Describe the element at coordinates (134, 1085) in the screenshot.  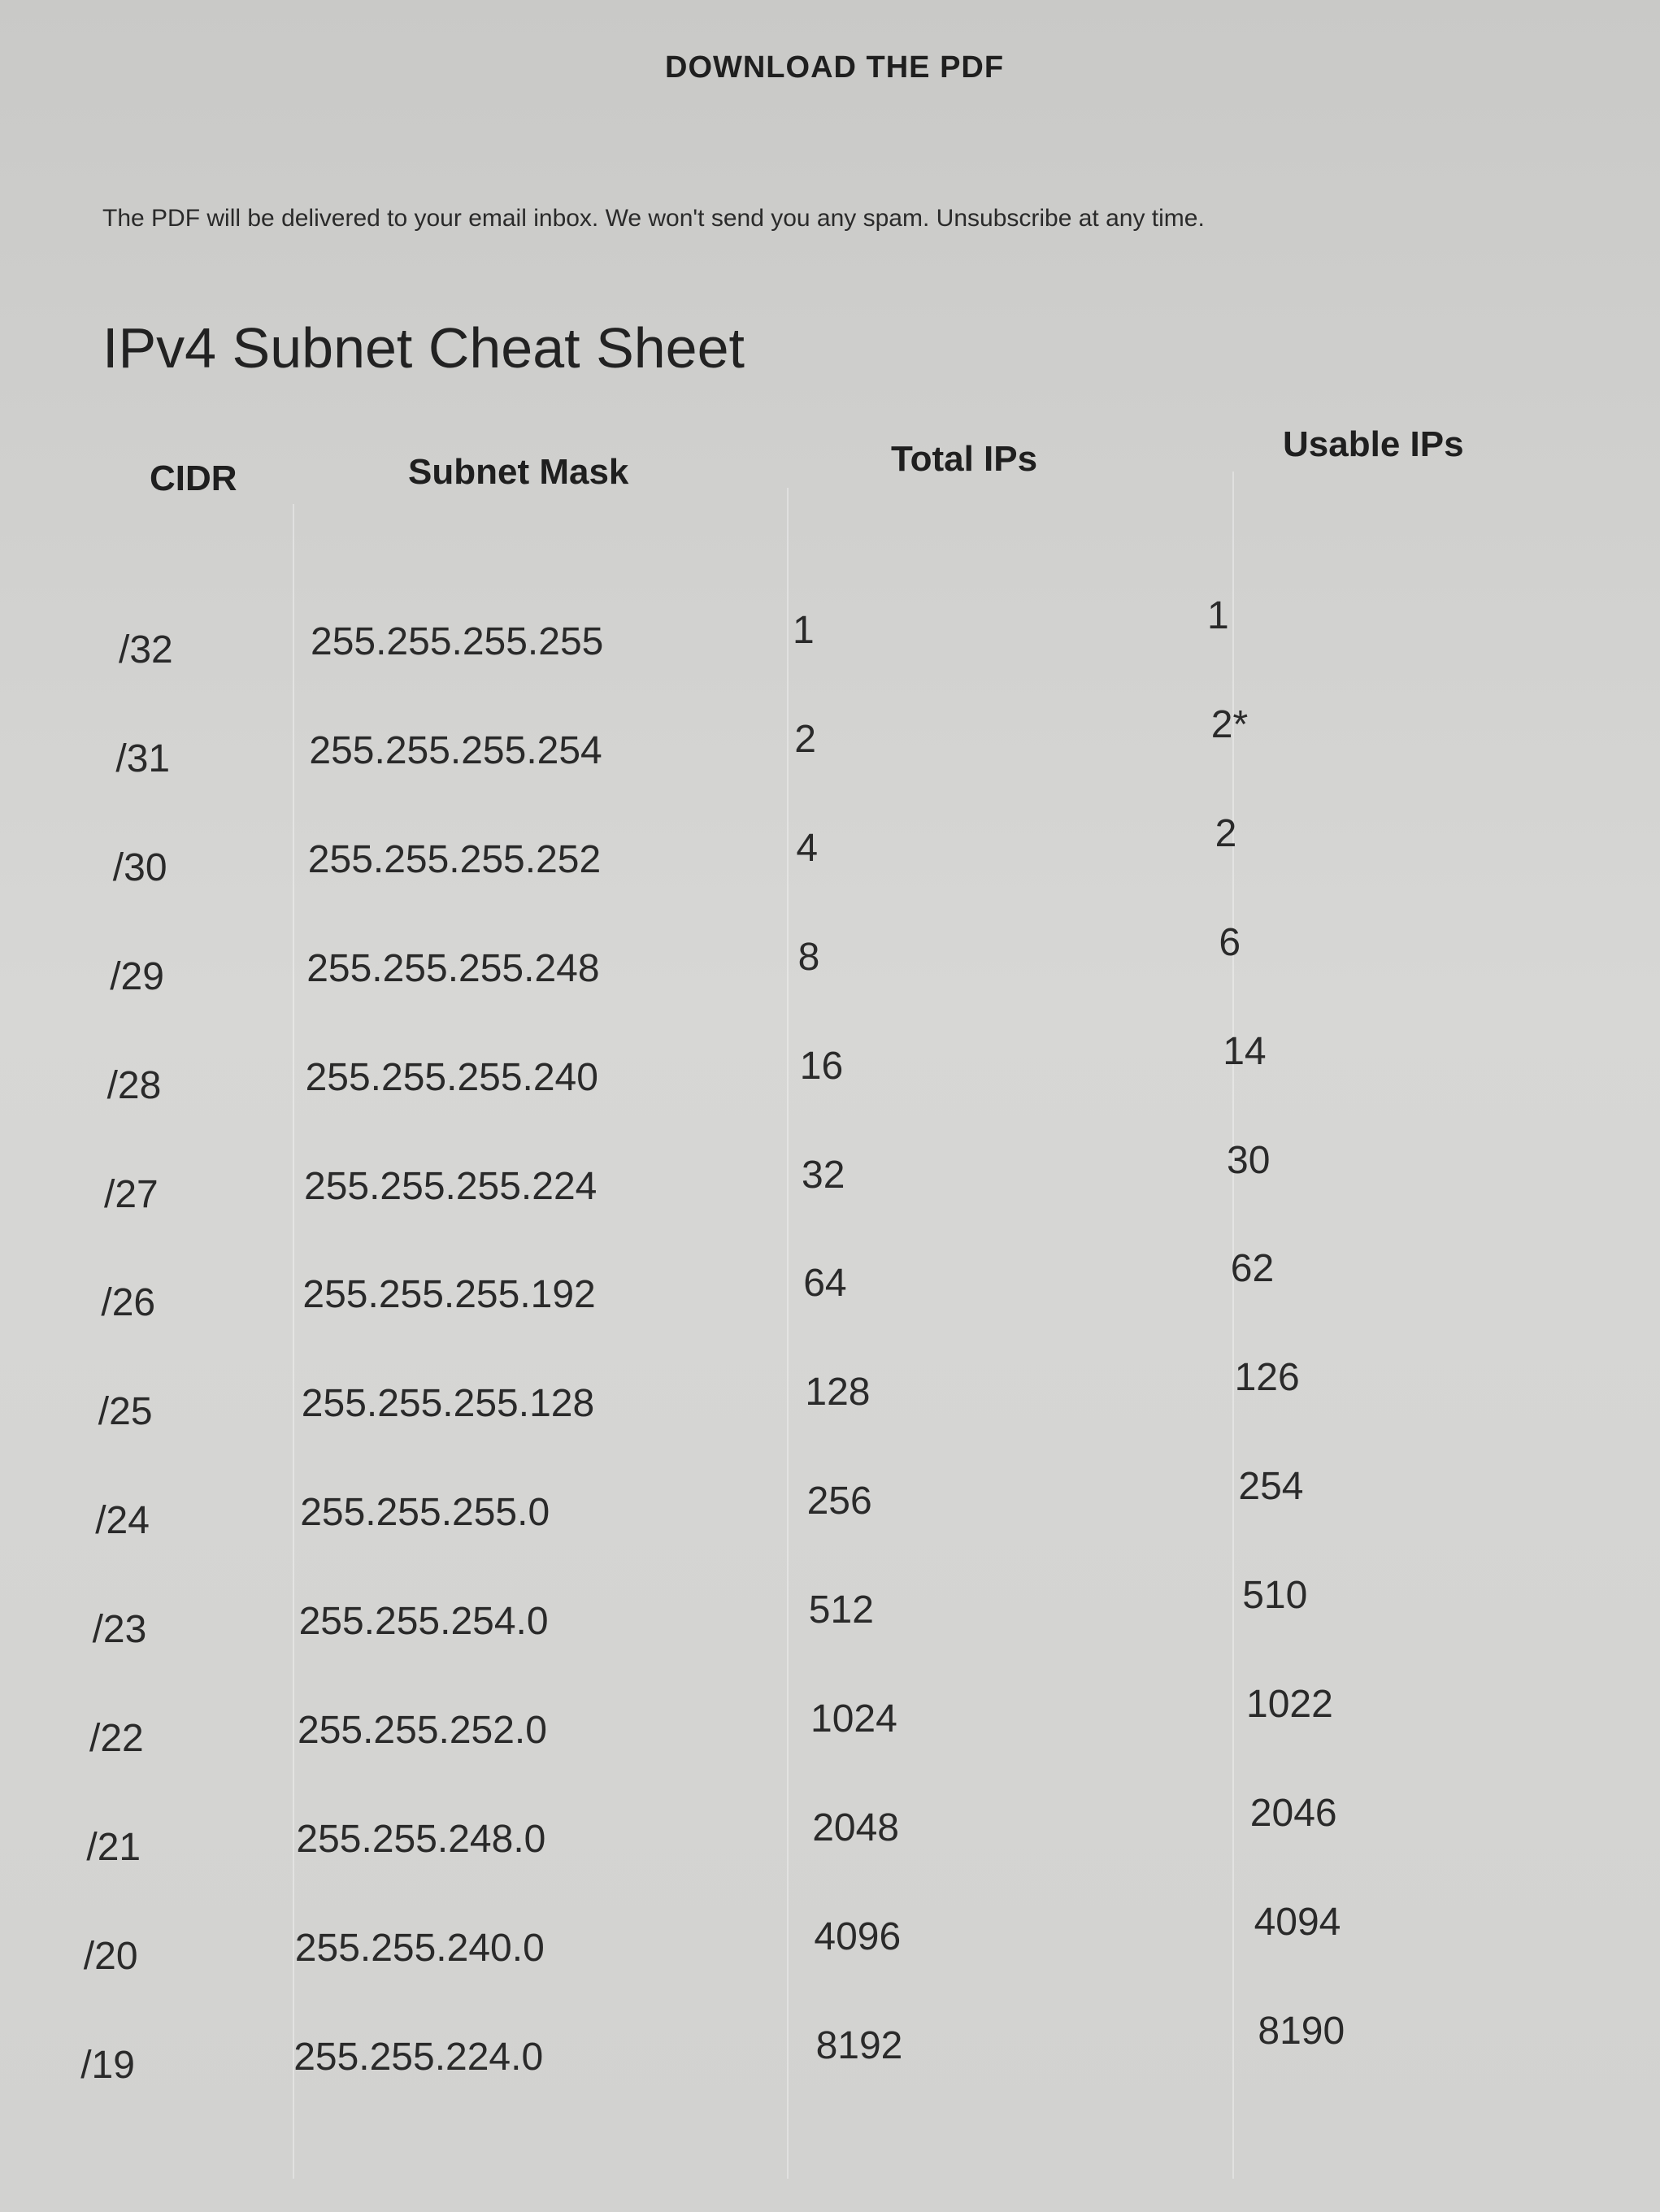
I see `cell-cidr: /28` at that location.